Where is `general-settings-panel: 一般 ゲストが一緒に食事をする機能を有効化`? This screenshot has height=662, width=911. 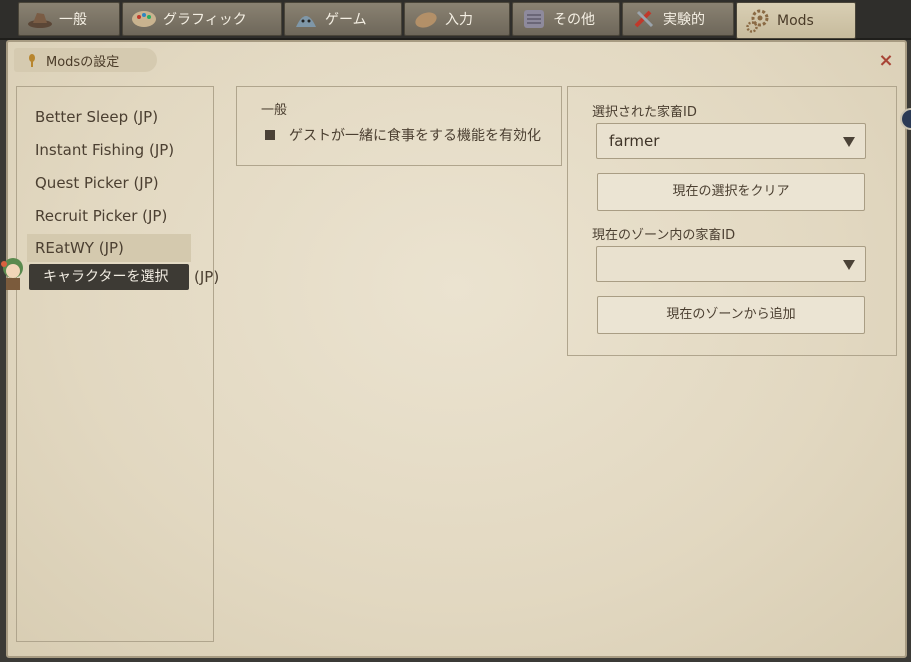
general-settings-panel: 一般 ゲストが一緒に食事をする機能を有効化 is located at coordinates (399, 126).